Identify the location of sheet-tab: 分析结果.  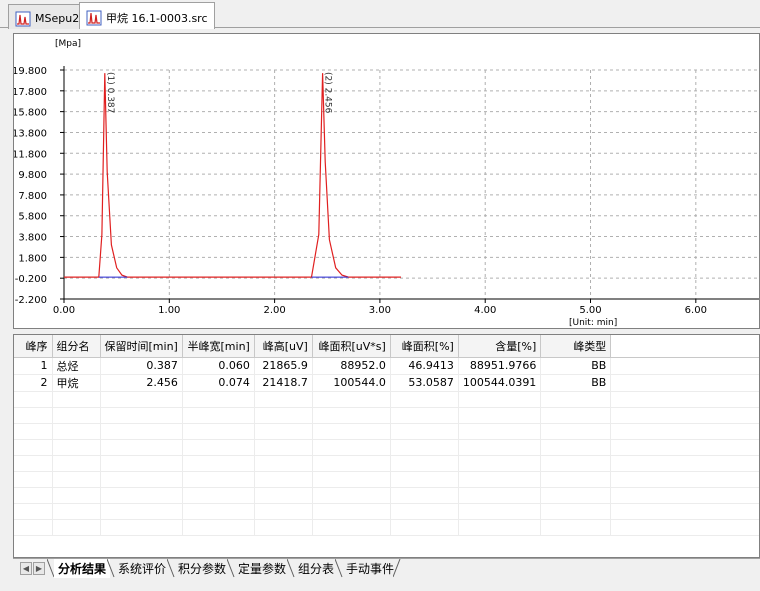
(82, 568).